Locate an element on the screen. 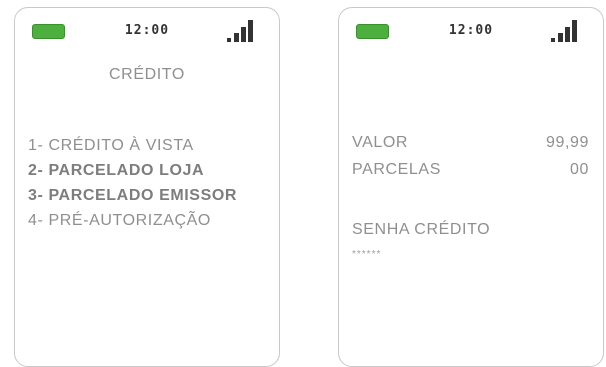 The width and height of the screenshot is (606, 367). password-field: ****** is located at coordinates (366, 254).